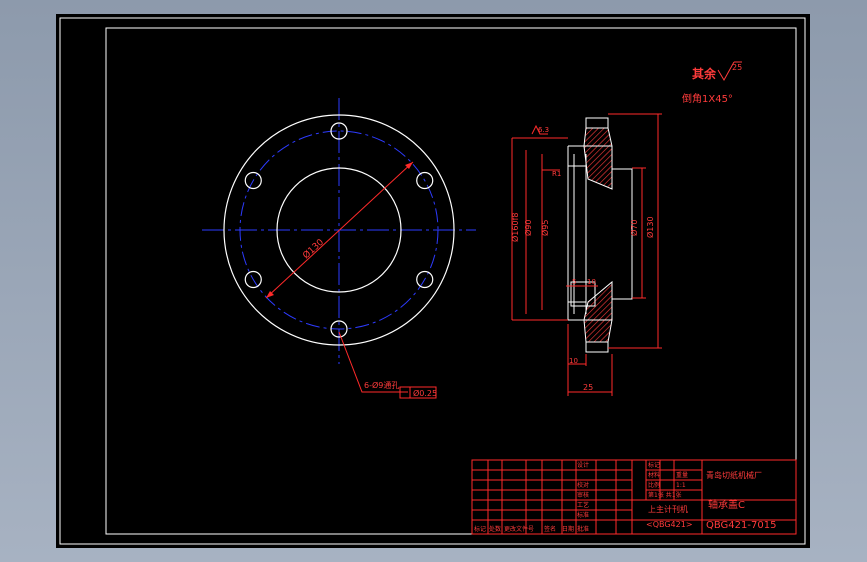 This screenshot has width=867, height=562. I want to click on bottom-dim-label: 10, so click(573, 361).